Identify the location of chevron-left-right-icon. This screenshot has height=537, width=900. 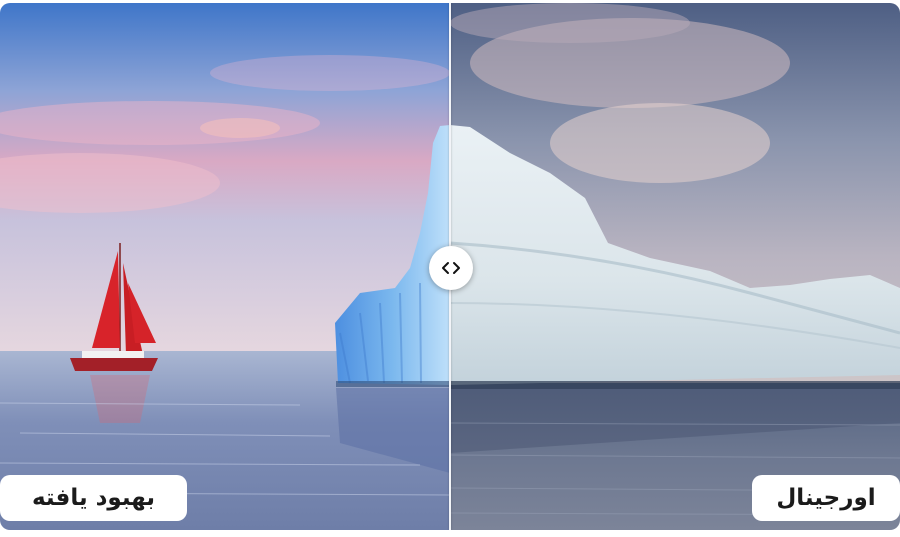
(451, 268).